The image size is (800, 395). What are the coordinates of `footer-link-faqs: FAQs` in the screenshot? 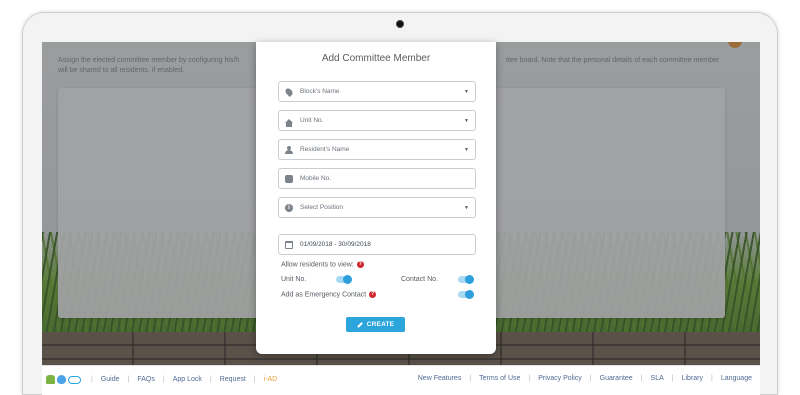 It's located at (146, 379).